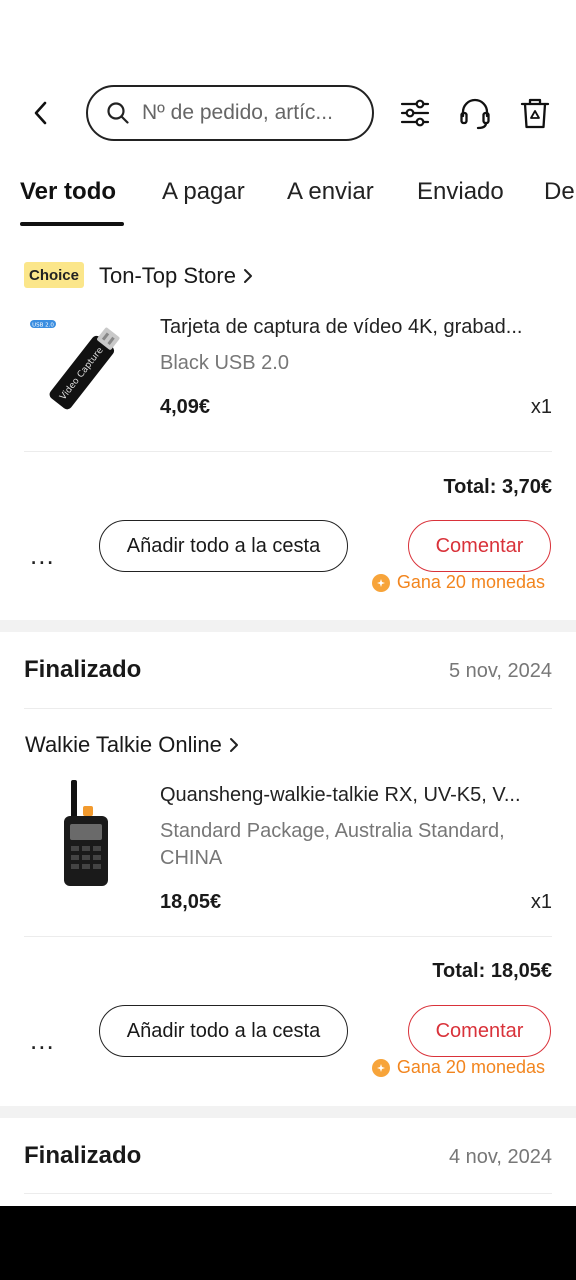  I want to click on chevron-left-icon, so click(40, 113).